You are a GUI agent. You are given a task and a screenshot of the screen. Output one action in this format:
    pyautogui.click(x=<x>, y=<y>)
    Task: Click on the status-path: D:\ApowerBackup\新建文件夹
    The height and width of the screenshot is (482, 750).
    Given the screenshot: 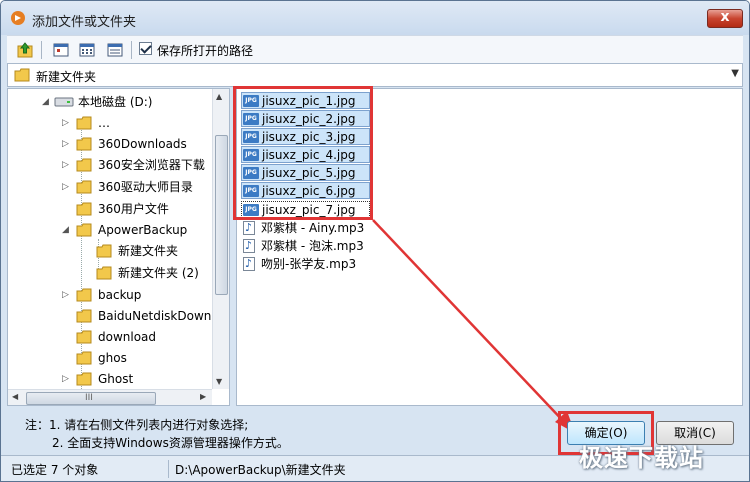 What is the action you would take?
    pyautogui.click(x=260, y=470)
    